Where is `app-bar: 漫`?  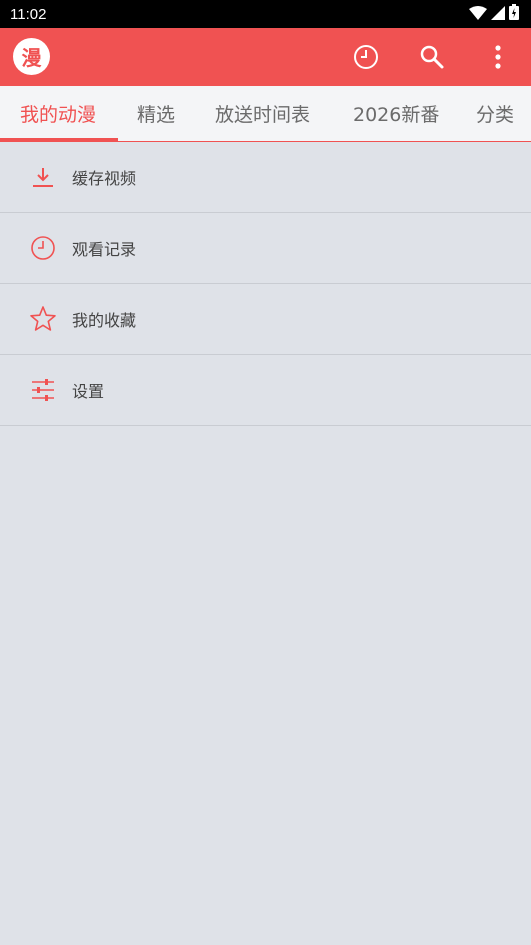 app-bar: 漫 is located at coordinates (265, 57).